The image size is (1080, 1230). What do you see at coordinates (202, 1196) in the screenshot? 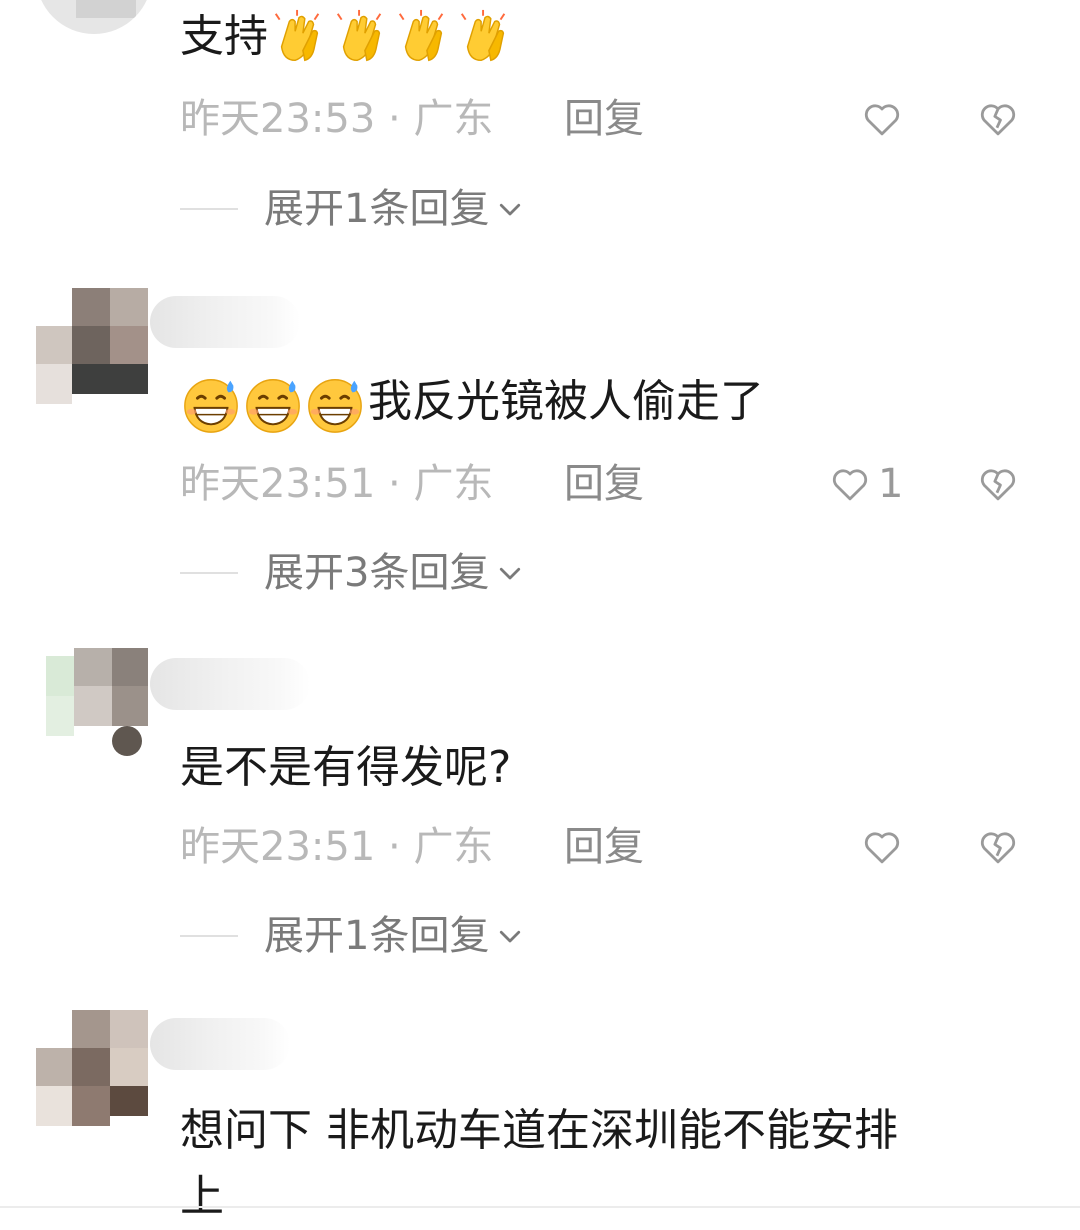
I see `comment-text-line2: 上` at bounding box center [202, 1196].